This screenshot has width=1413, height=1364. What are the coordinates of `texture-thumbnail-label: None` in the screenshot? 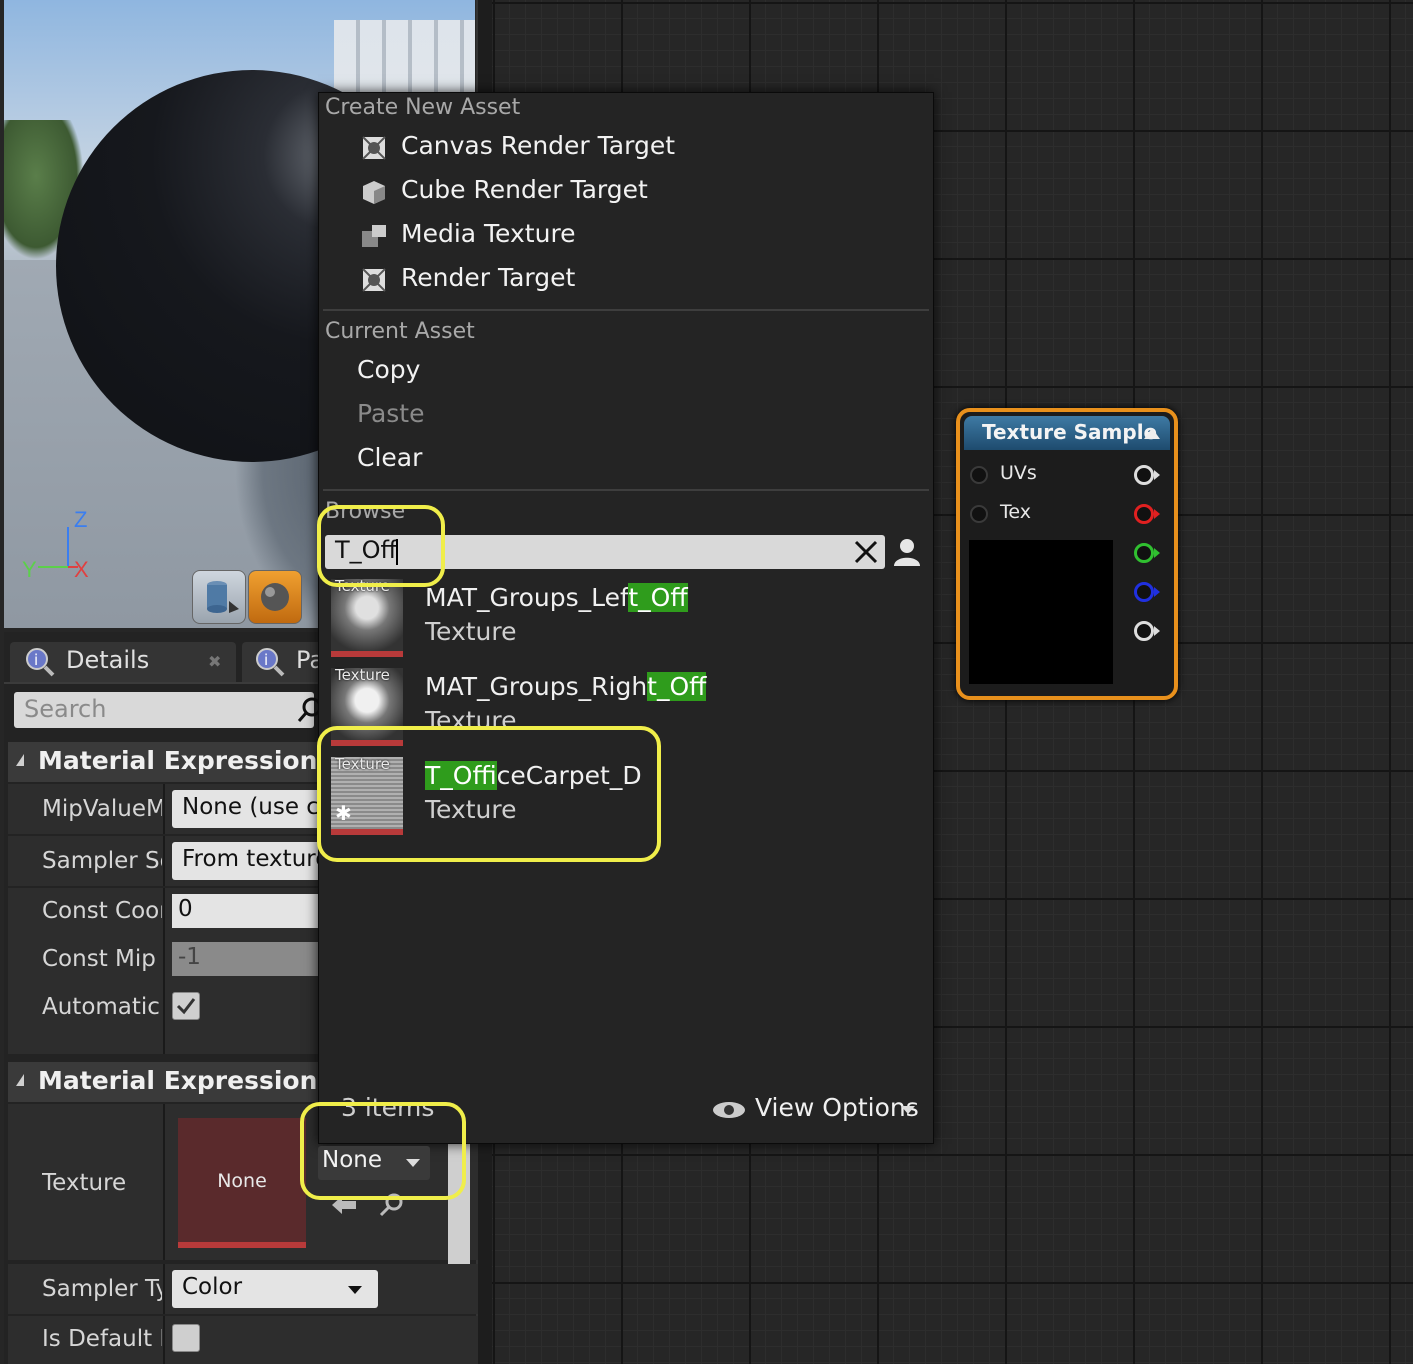 It's located at (242, 1181).